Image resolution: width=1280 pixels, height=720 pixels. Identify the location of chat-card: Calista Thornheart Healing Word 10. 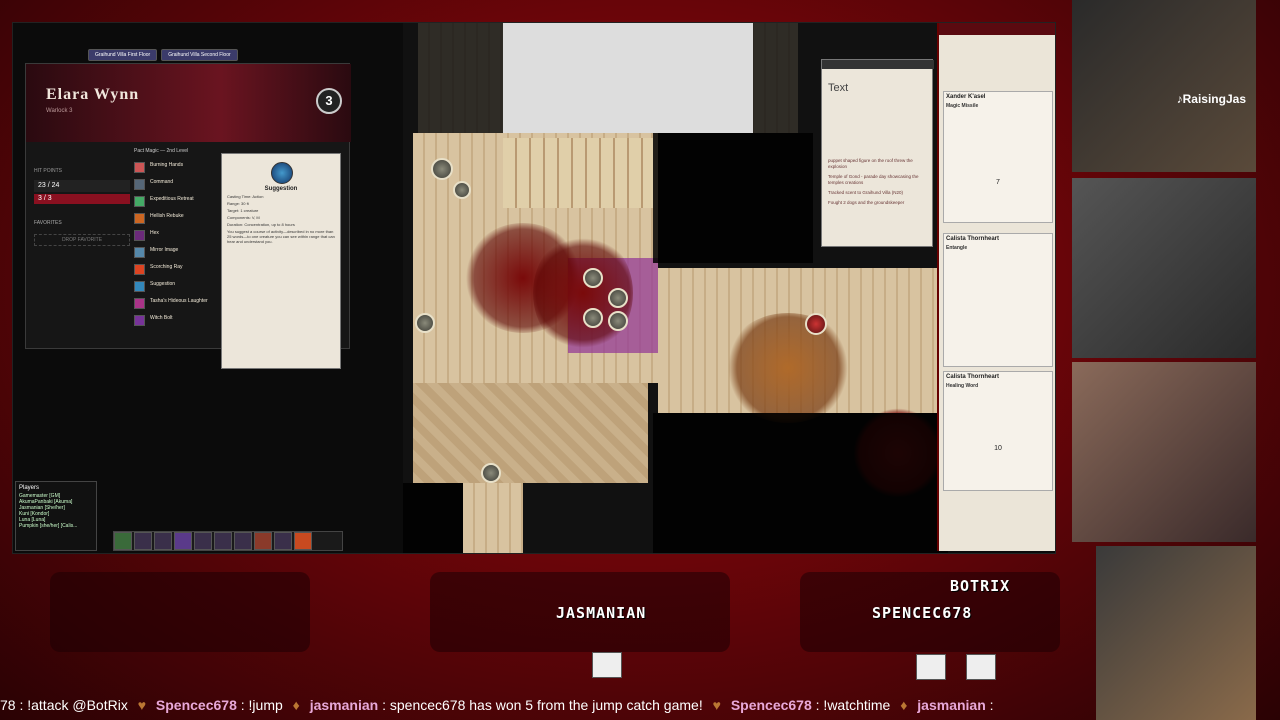
(998, 431).